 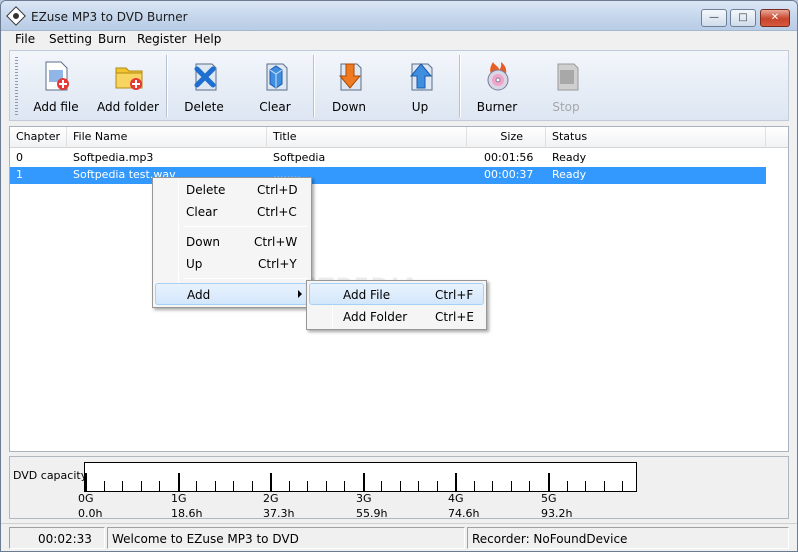 I want to click on clear-button: Clear, so click(x=275, y=86).